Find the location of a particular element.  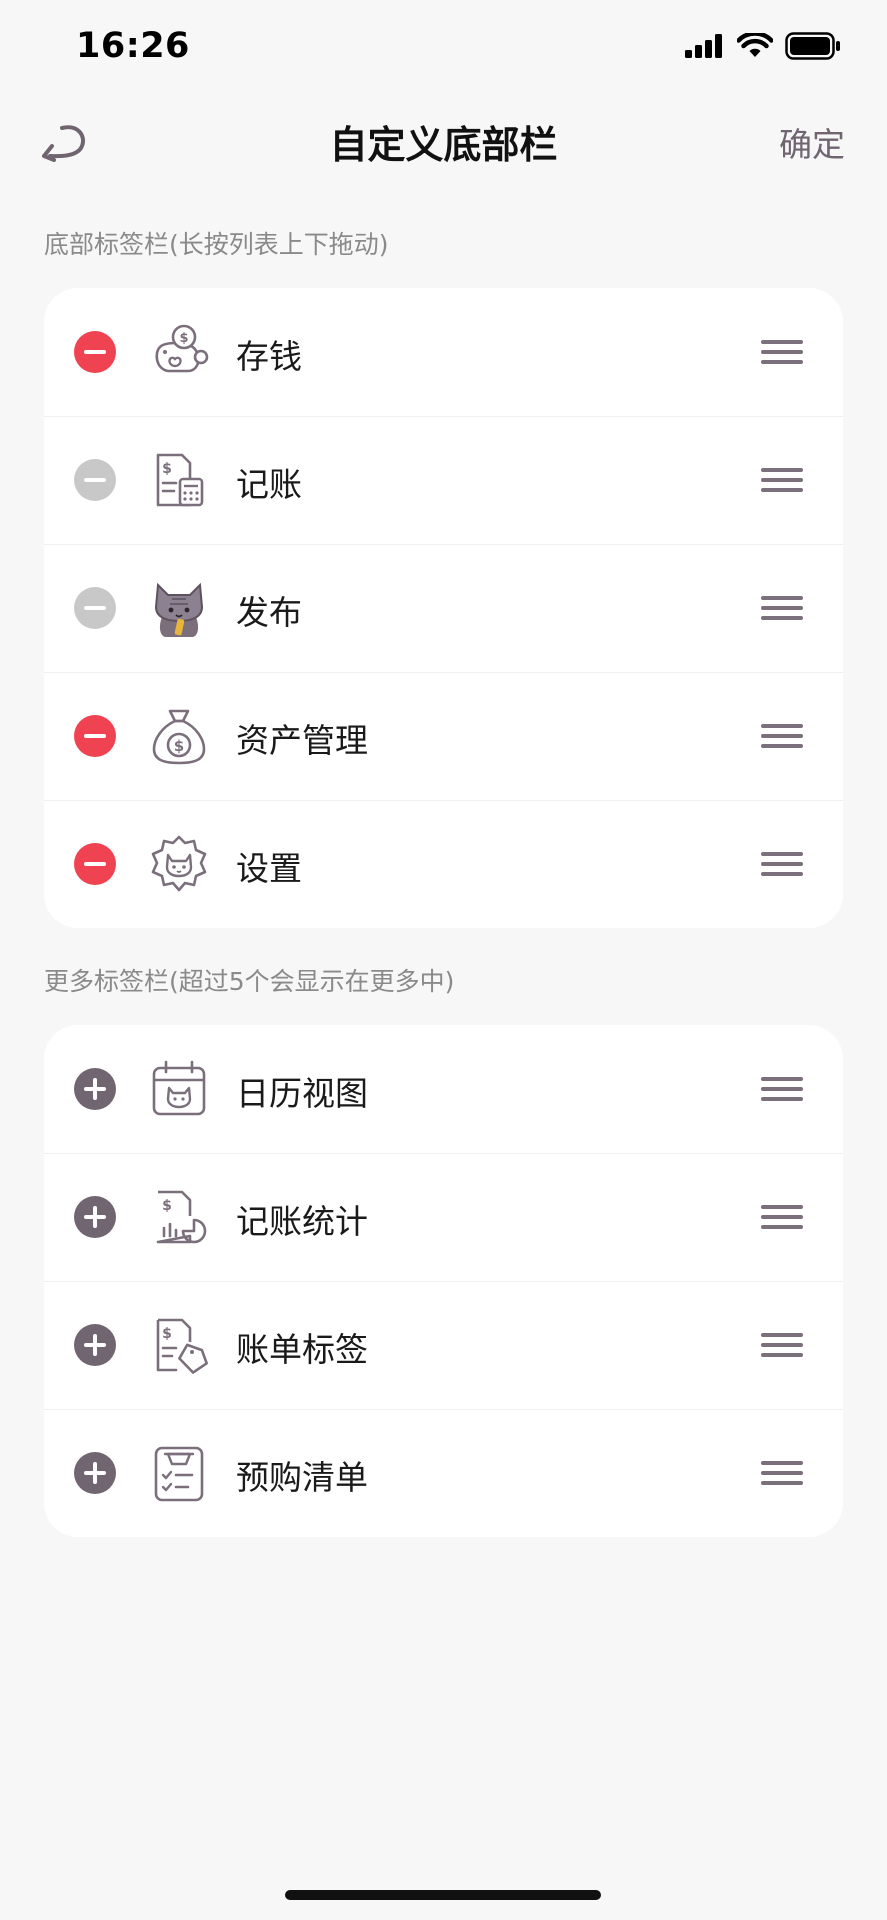

shopping-checklist-icon is located at coordinates (179, 1473).